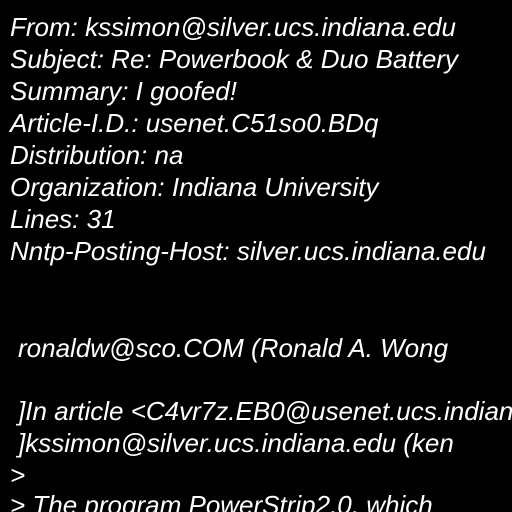 The width and height of the screenshot is (512, 512). What do you see at coordinates (233, 348) in the screenshot?
I see `author-line: ronaldw@sco.COM (Ronald A. Wong` at bounding box center [233, 348].